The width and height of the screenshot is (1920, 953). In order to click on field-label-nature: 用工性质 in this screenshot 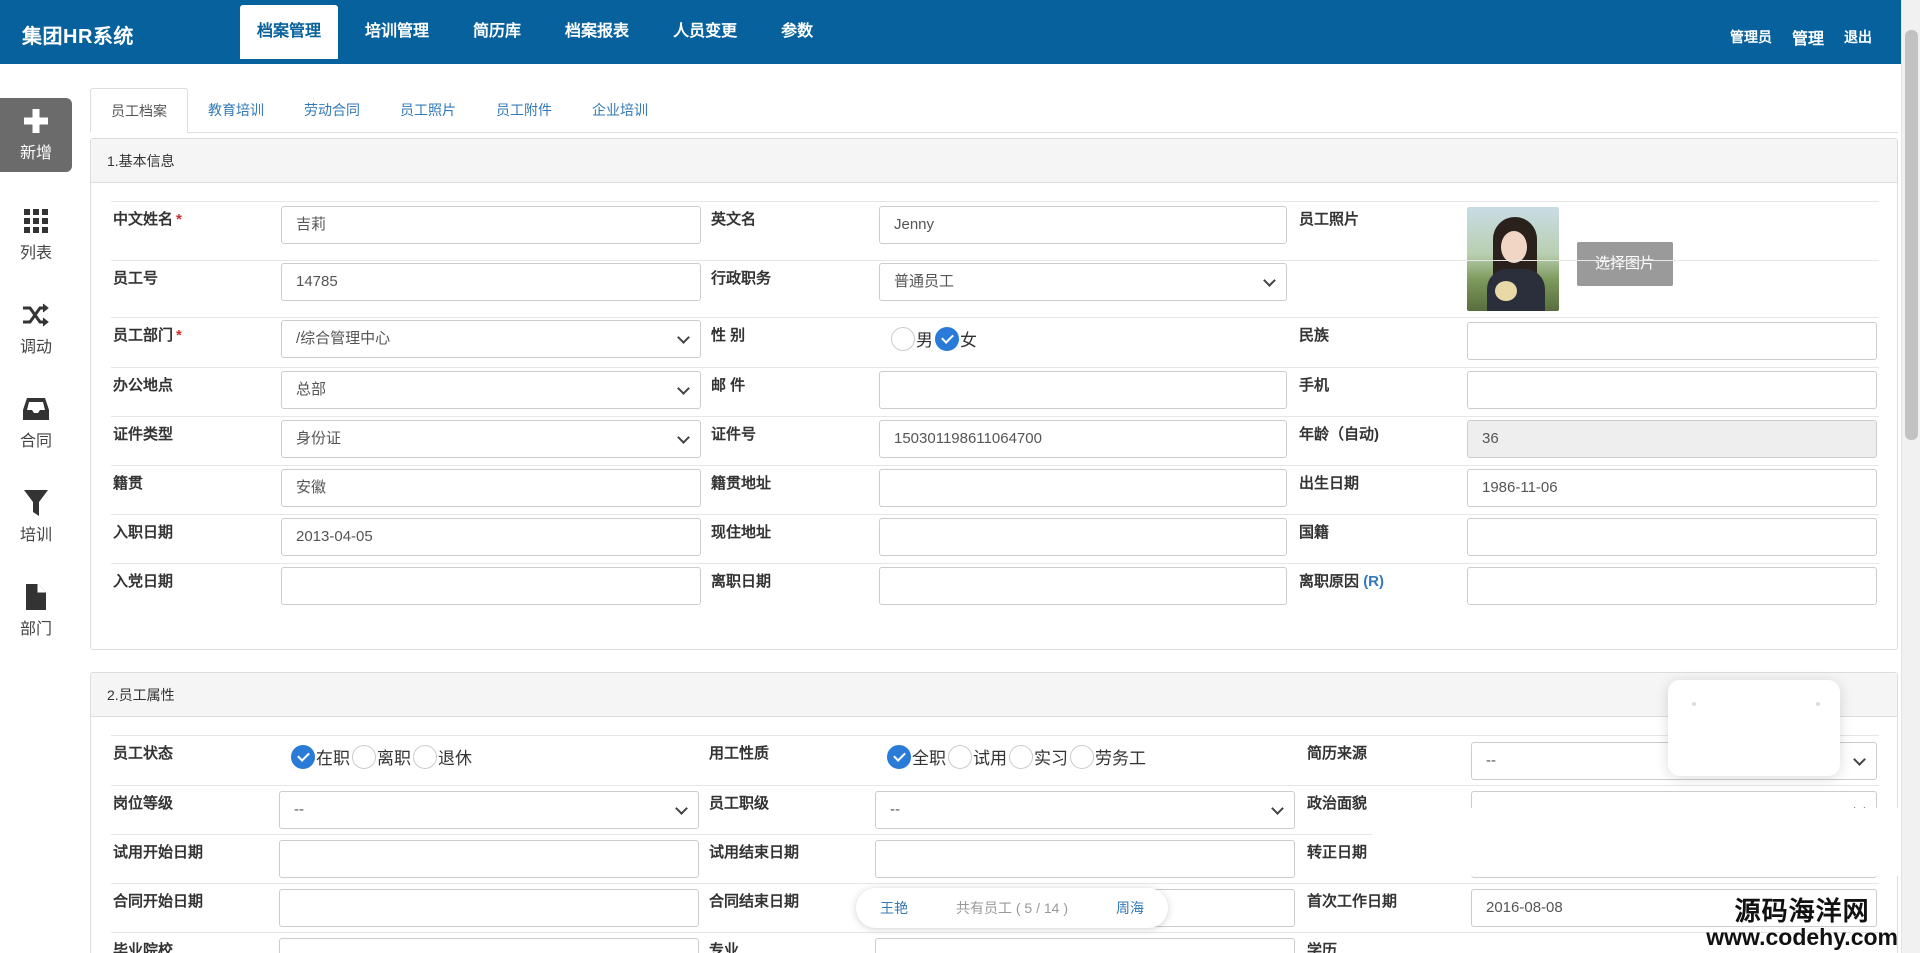, I will do `click(739, 753)`.